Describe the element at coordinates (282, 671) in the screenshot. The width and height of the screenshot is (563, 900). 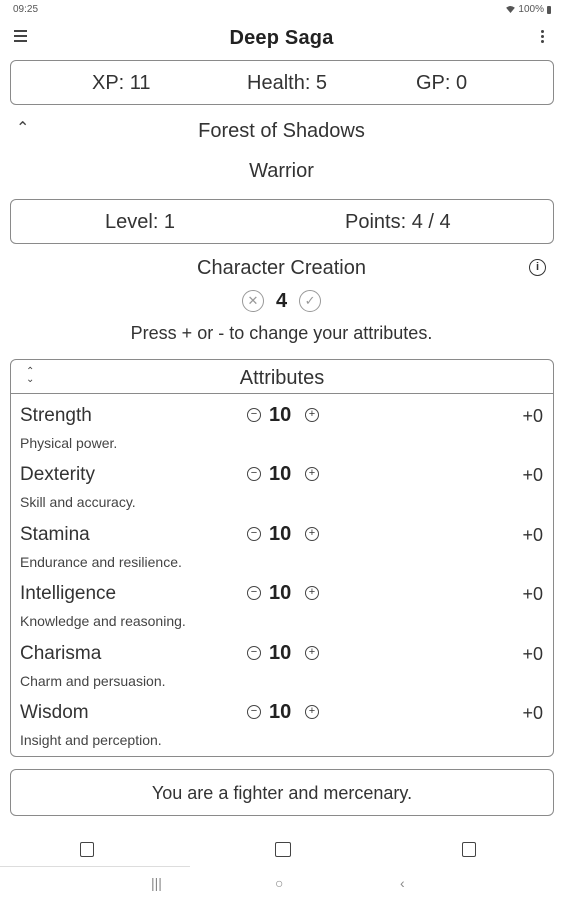
I see `attribute-row-charisma: Charisma Charm and persuasion. − 10 + +0` at that location.